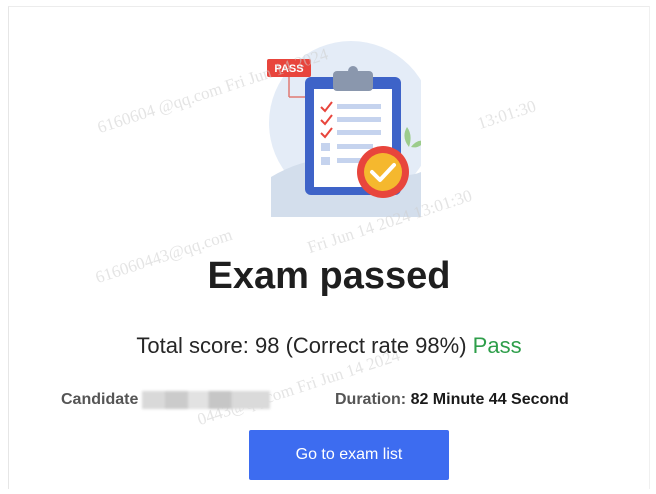  I want to click on duration-info: Duration: 82 Minute 44 Second, so click(452, 400).